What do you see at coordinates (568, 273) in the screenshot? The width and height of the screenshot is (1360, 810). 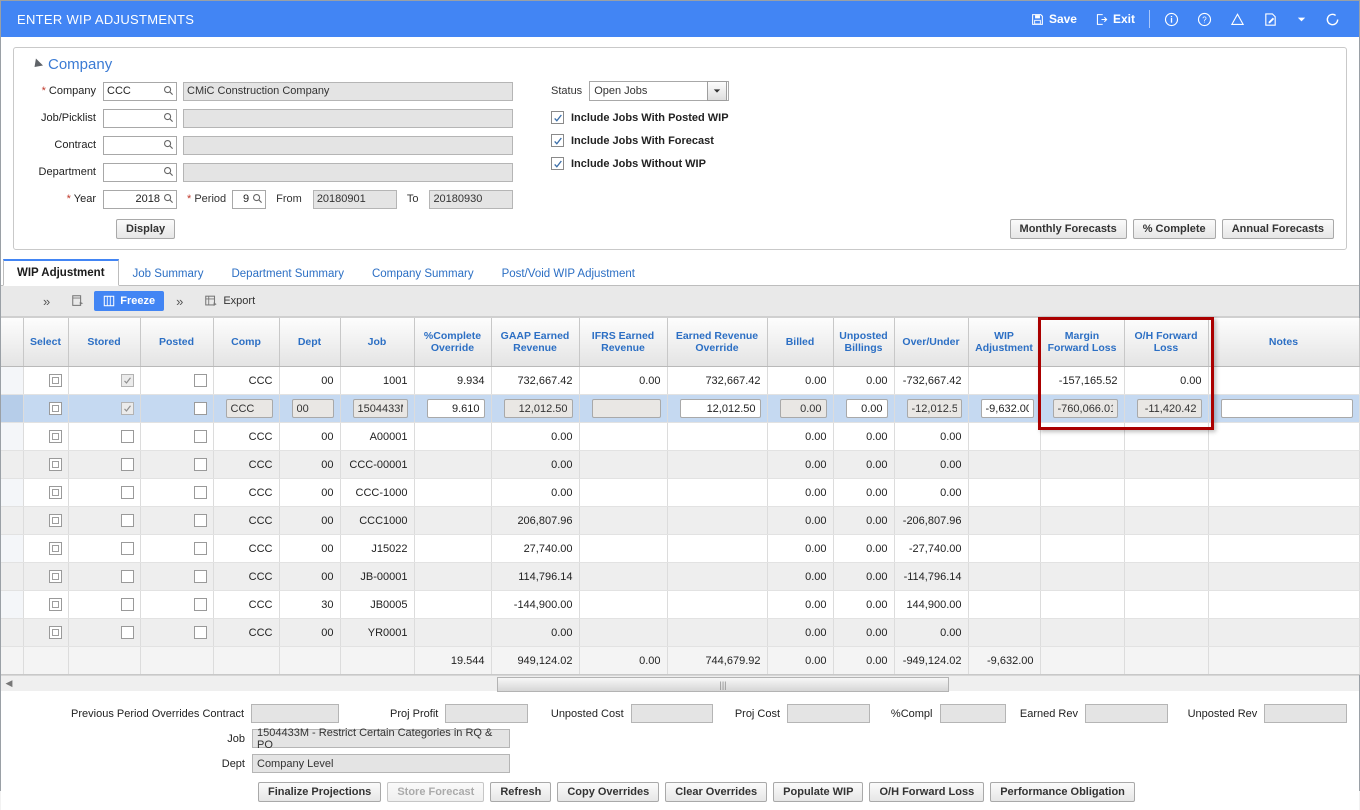 I see `tab-post-void-wip-adjustment: Post/Void WIP Adjustment` at bounding box center [568, 273].